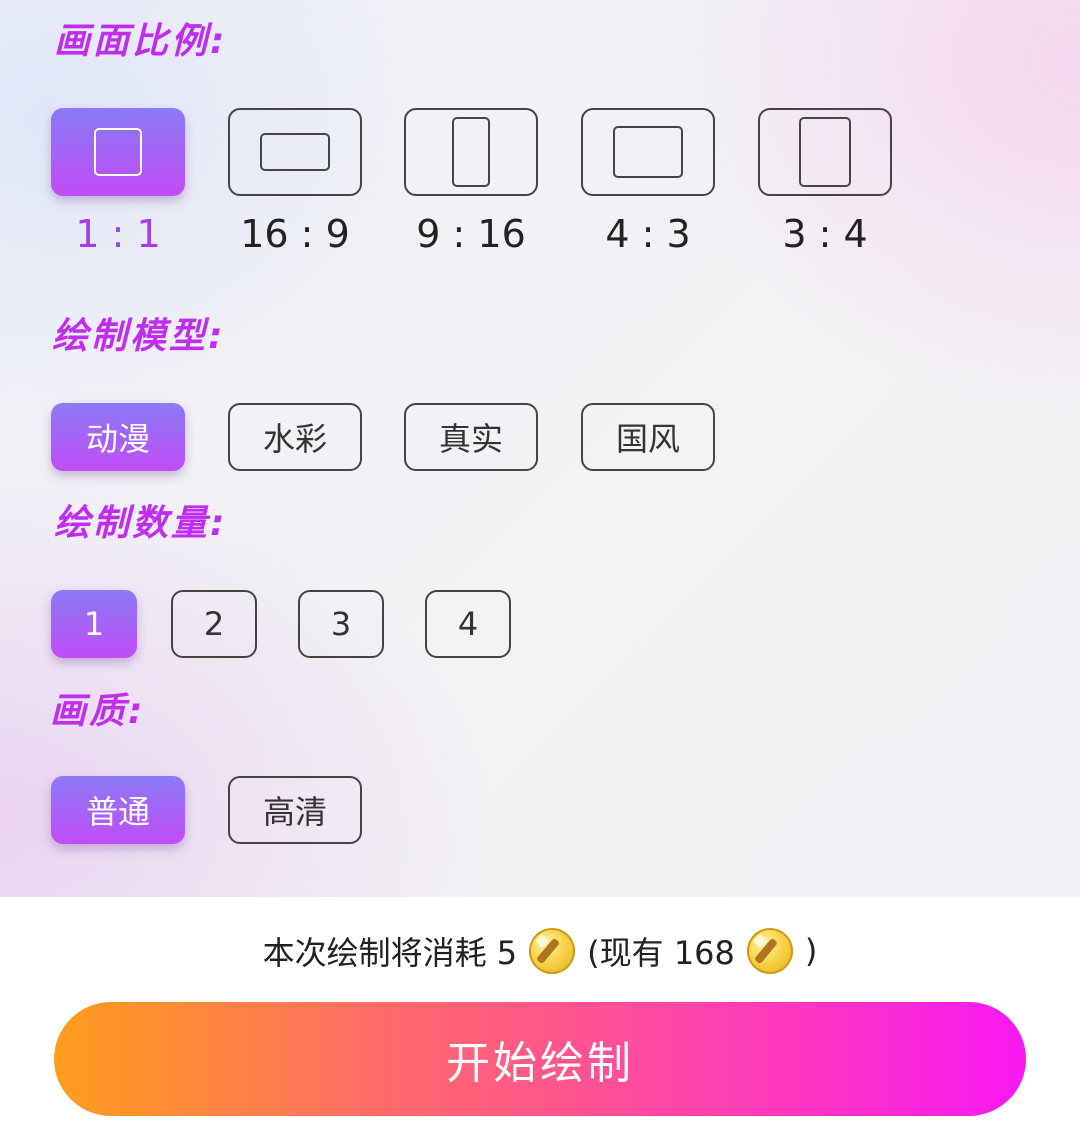 The image size is (1080, 1136). What do you see at coordinates (118, 234) in the screenshot?
I see `ratio-label-1-1: 1` at bounding box center [118, 234].